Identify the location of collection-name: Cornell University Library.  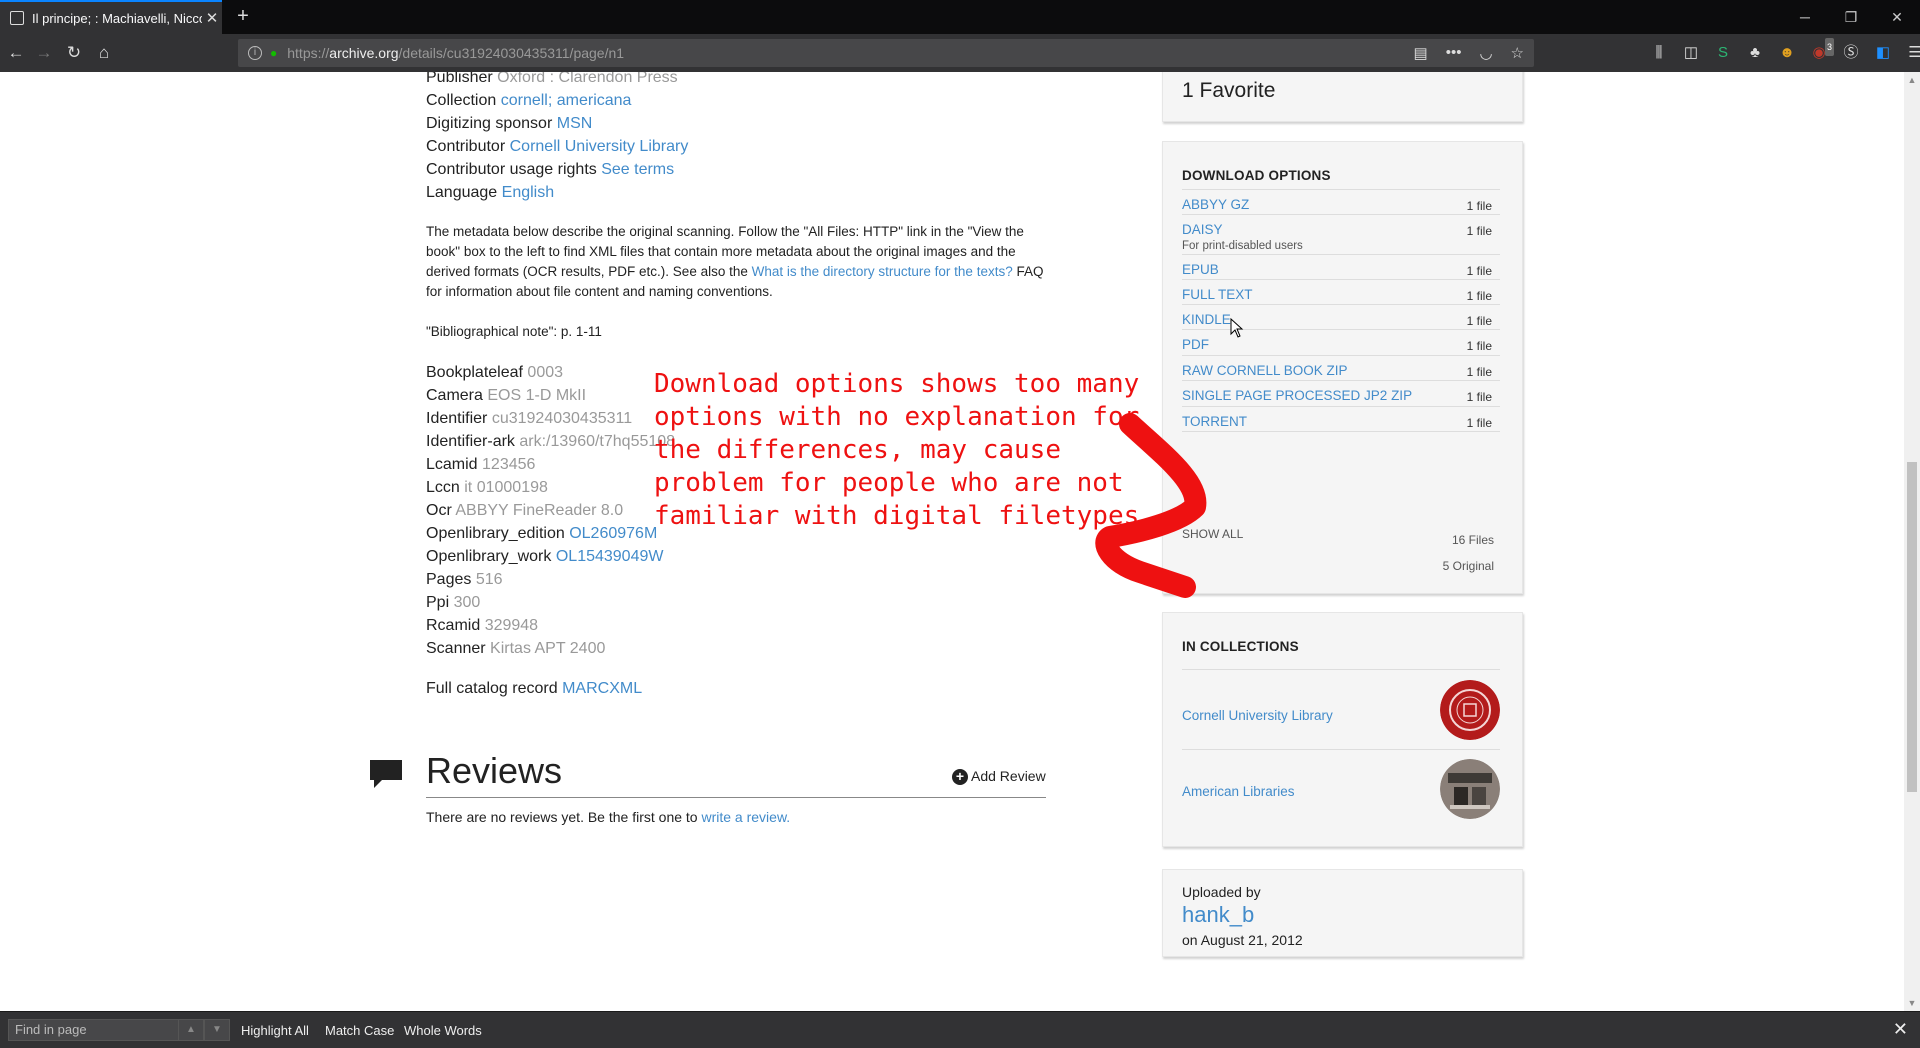
(1257, 715).